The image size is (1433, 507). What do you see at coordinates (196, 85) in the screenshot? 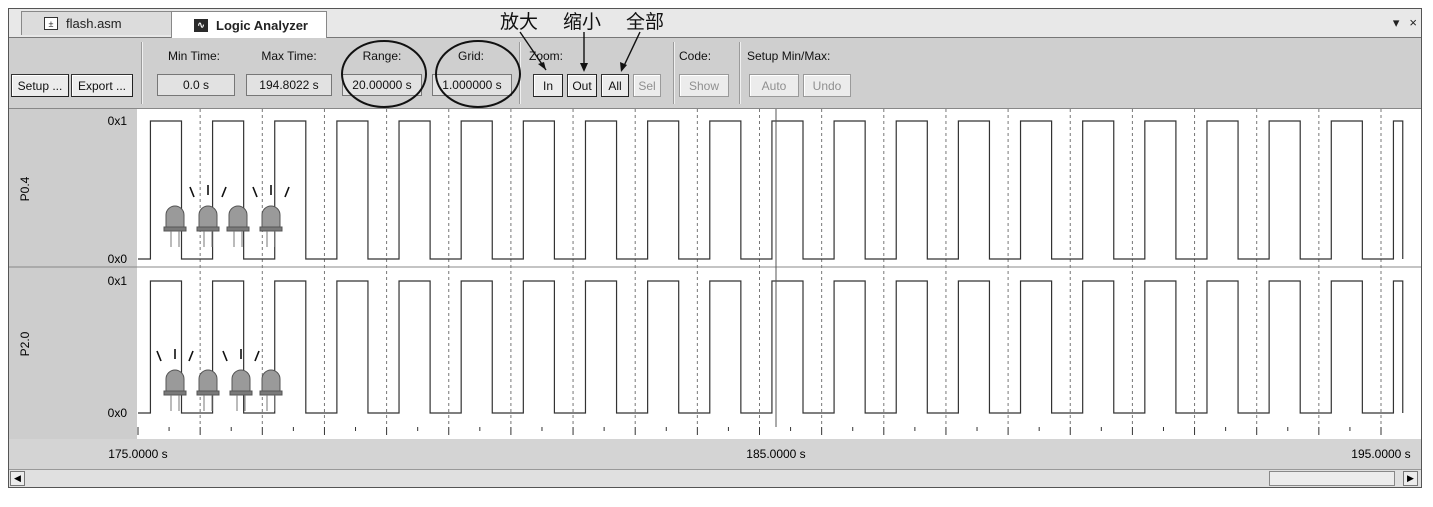
I see `min-time-value: 0.0 s` at bounding box center [196, 85].